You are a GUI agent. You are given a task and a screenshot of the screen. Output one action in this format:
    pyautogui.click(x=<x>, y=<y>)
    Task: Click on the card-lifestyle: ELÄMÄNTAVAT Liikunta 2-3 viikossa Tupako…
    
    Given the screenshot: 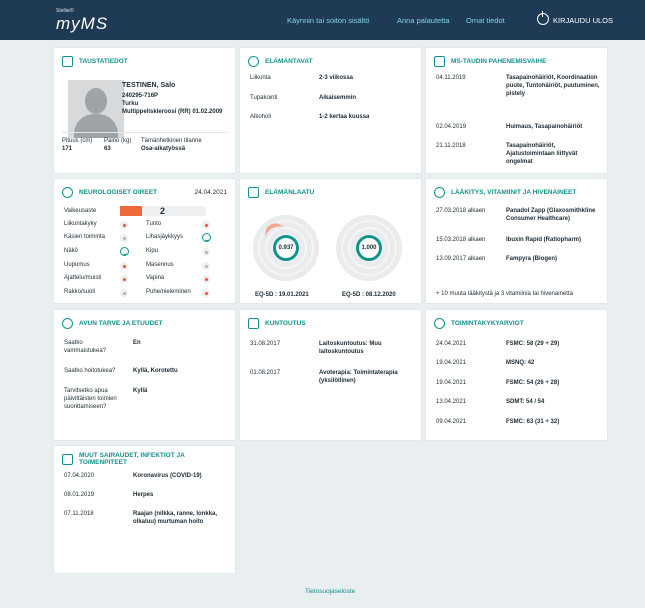 What is the action you would take?
    pyautogui.click(x=330, y=110)
    